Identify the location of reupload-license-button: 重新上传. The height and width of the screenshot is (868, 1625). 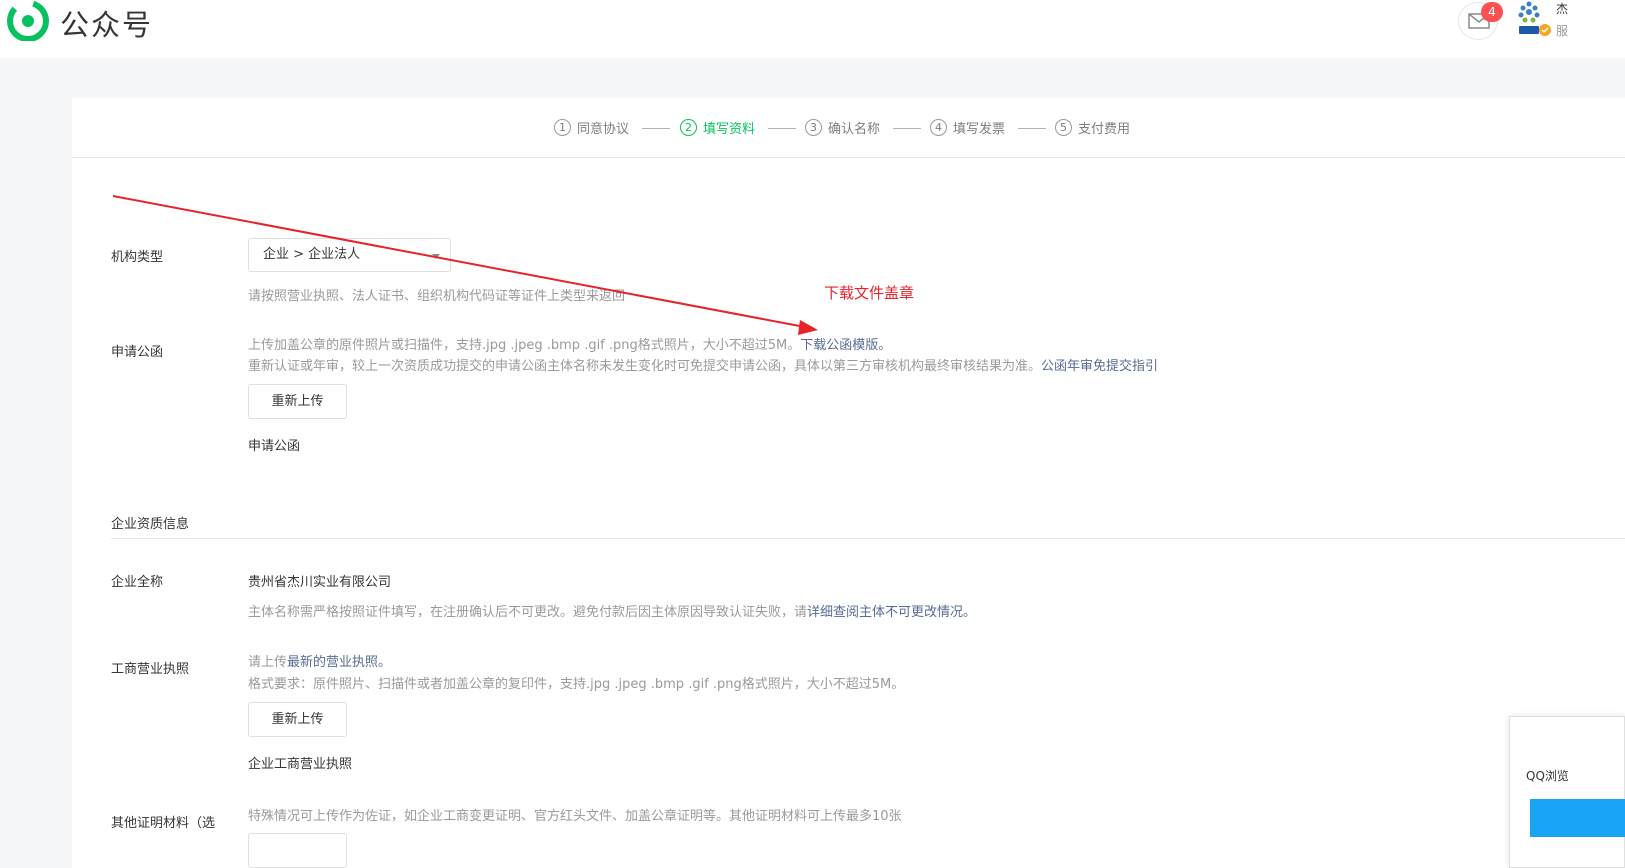
(297, 719).